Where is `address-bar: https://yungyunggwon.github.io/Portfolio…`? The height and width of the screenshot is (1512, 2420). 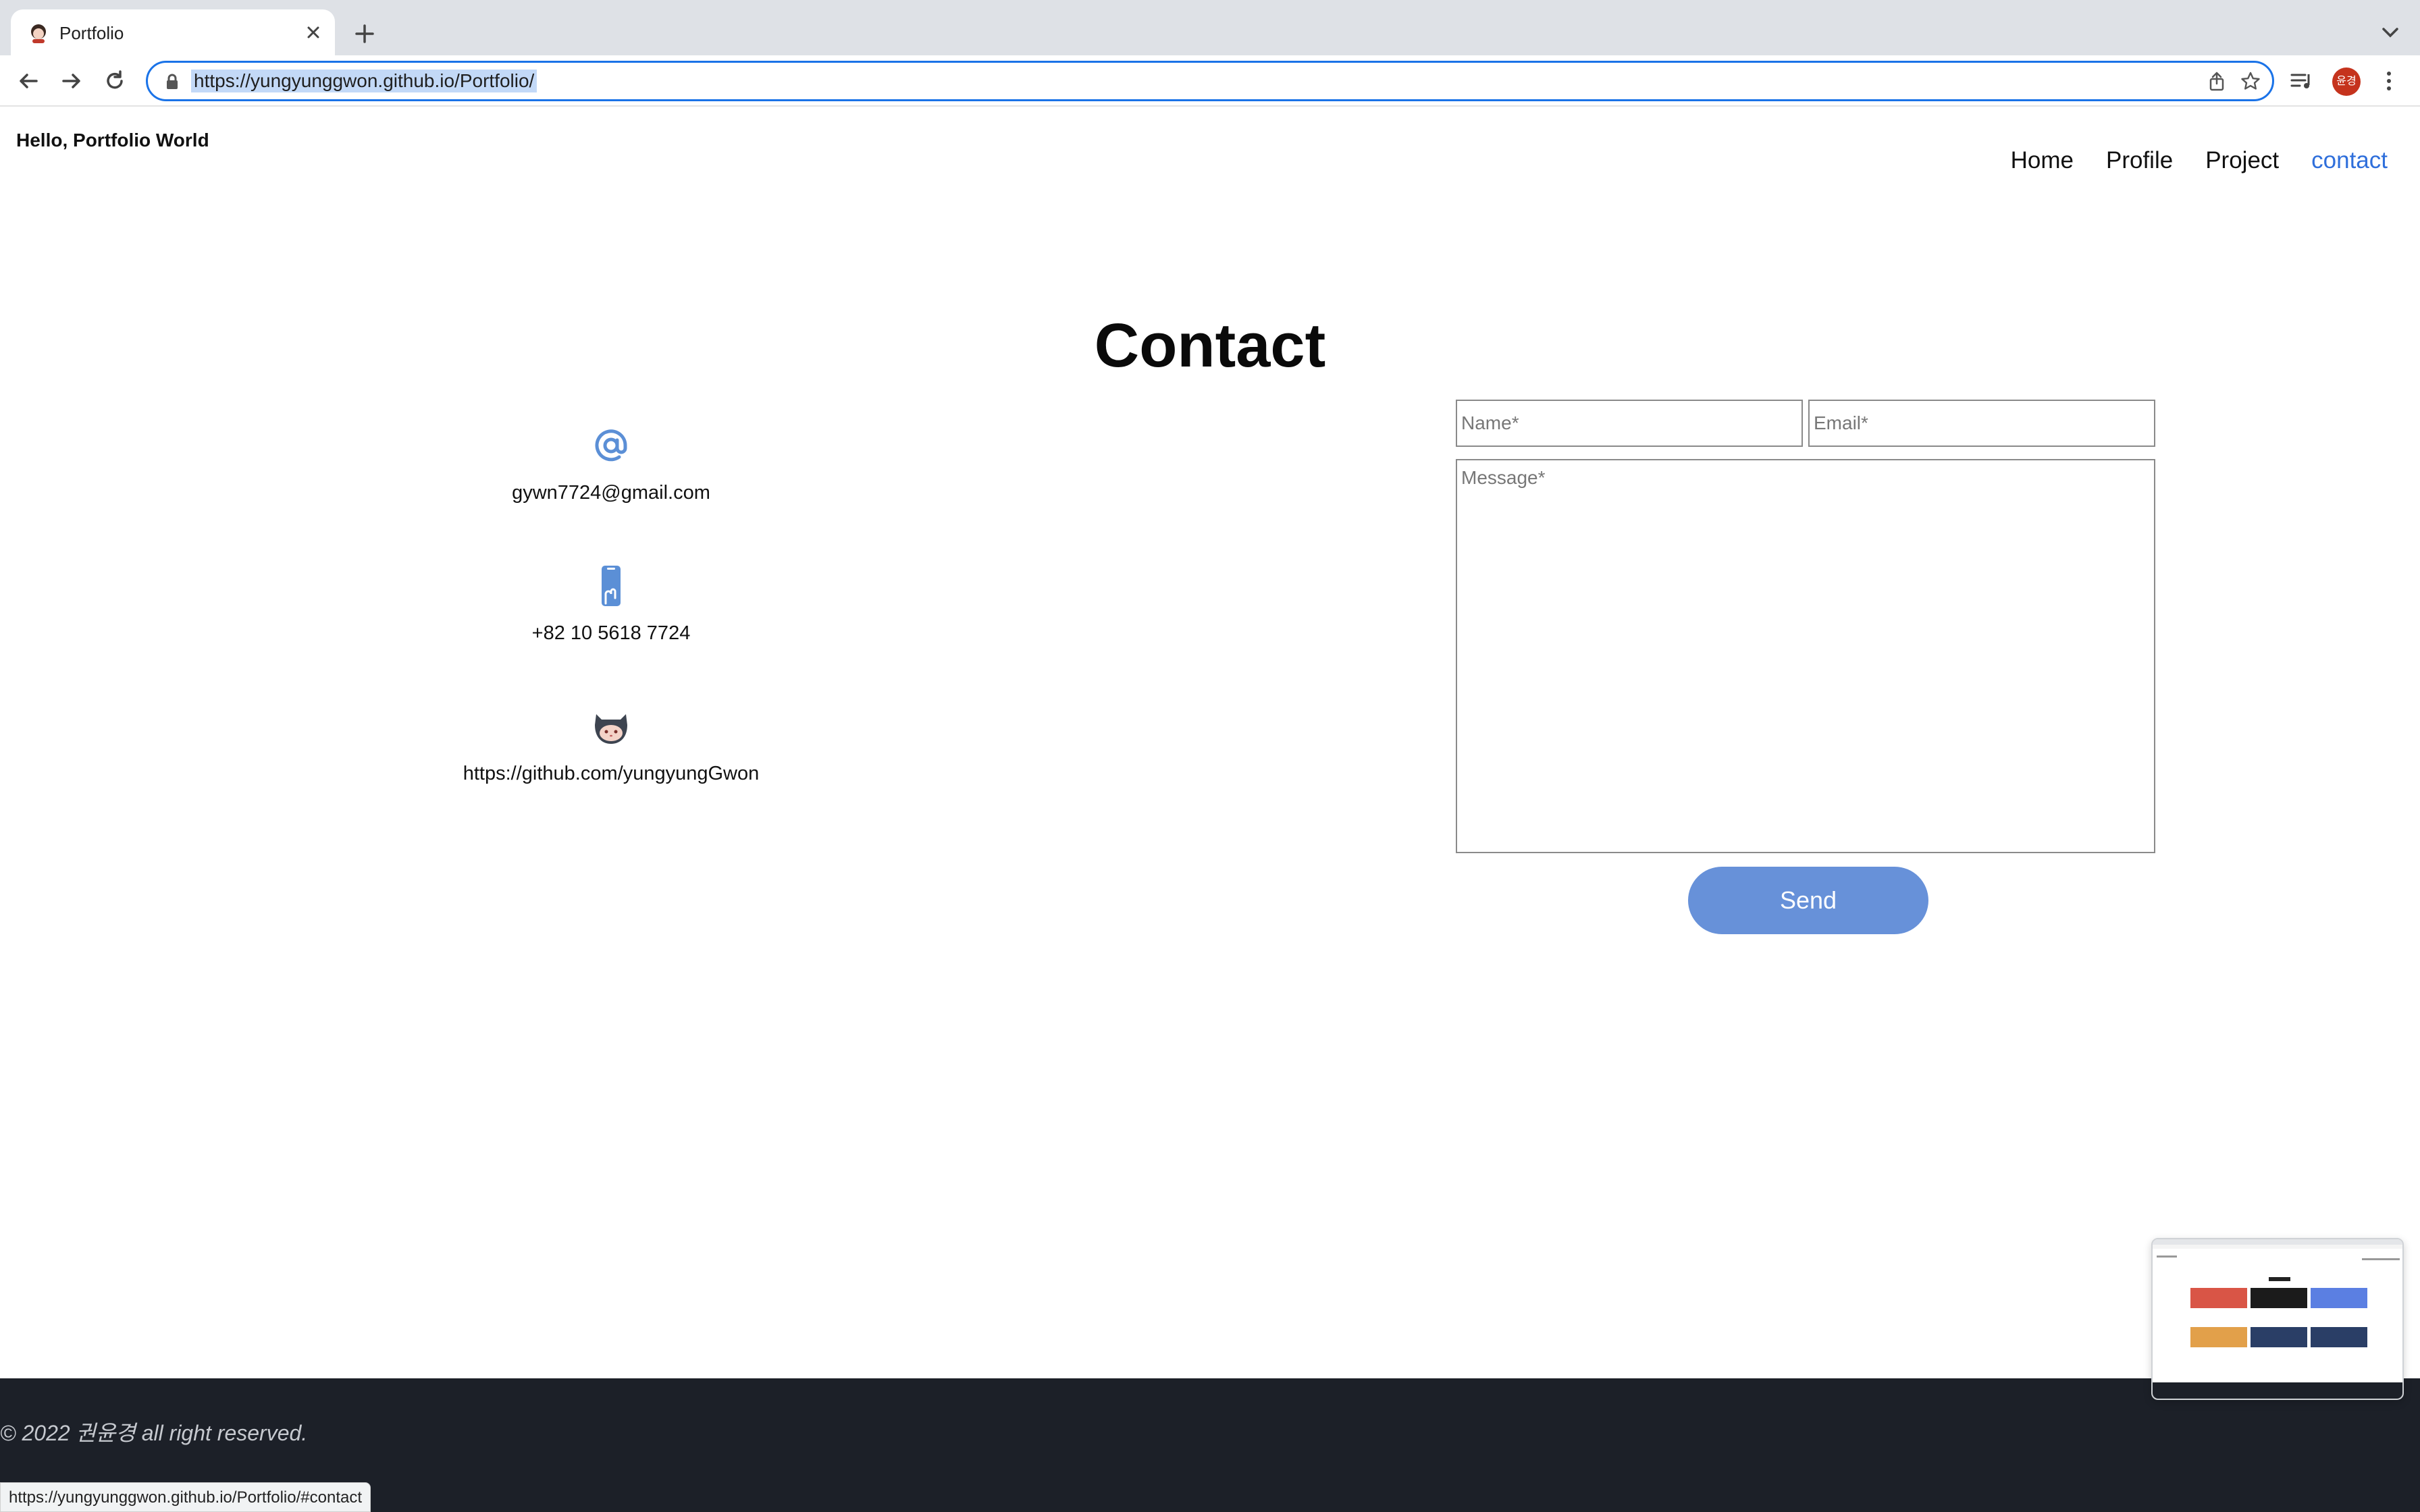
address-bar: https://yungyunggwon.github.io/Portfolio… is located at coordinates (1210, 81).